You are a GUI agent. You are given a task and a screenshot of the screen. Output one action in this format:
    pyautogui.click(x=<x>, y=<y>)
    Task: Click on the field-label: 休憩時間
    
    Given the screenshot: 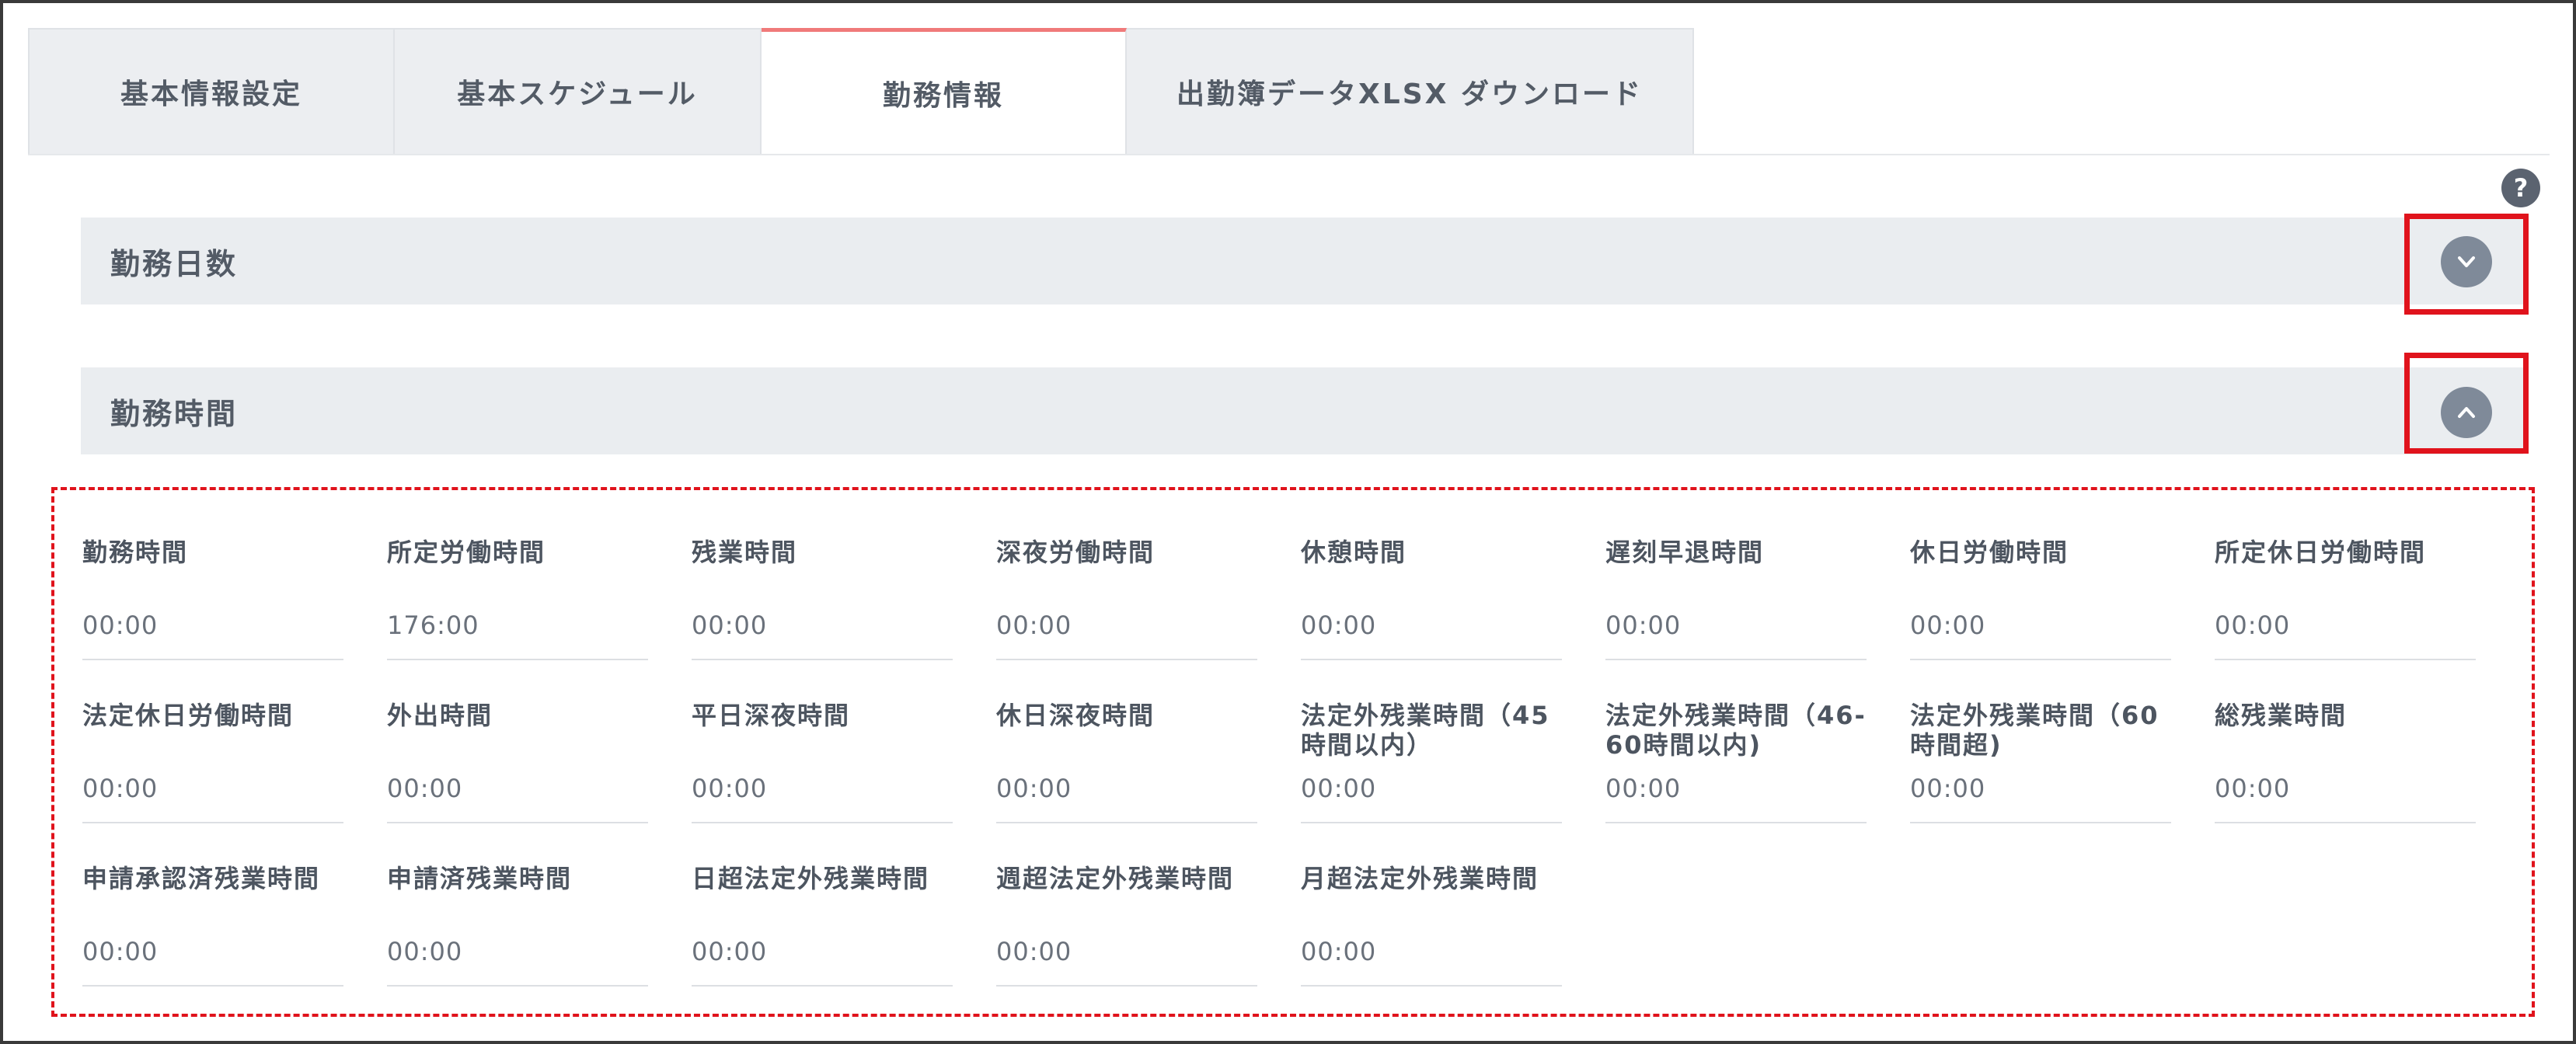 What is the action you would take?
    pyautogui.click(x=1354, y=552)
    